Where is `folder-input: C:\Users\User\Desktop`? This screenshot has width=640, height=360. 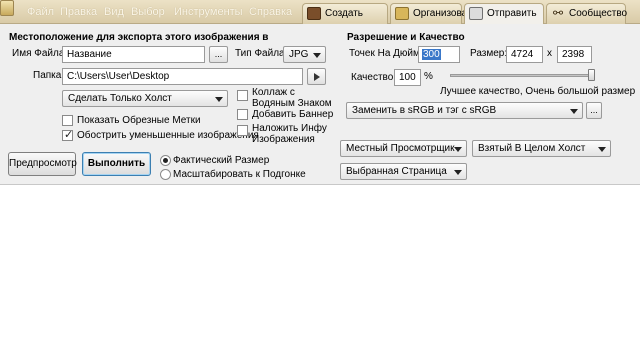
folder-input: C:\Users\User\Desktop is located at coordinates (182, 76).